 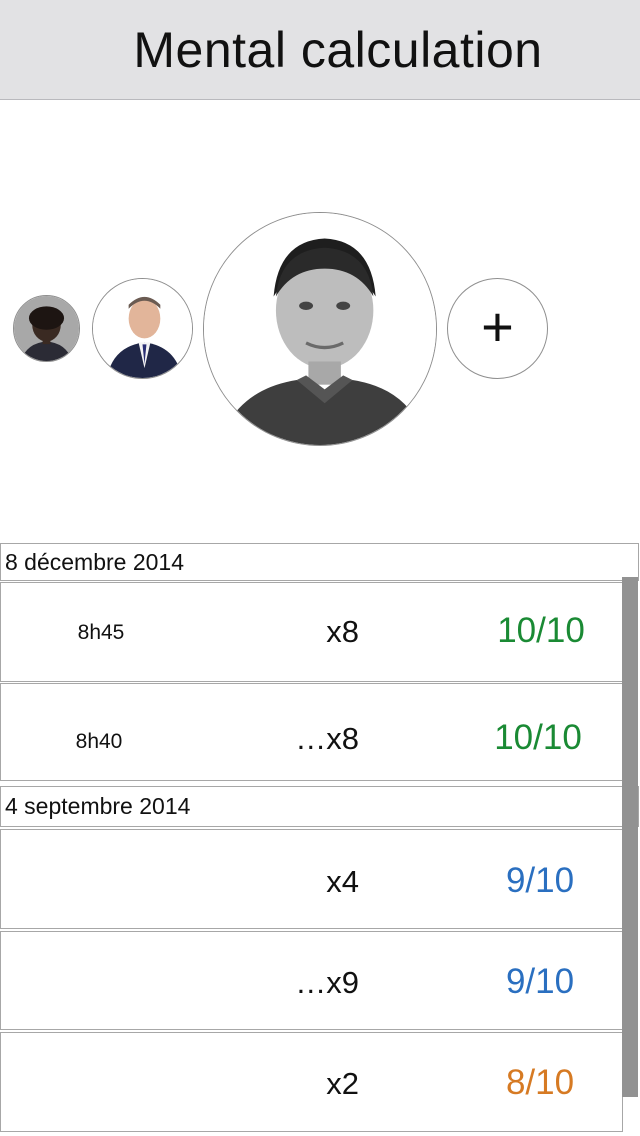 I want to click on row-score: 8/10, so click(x=540, y=1082).